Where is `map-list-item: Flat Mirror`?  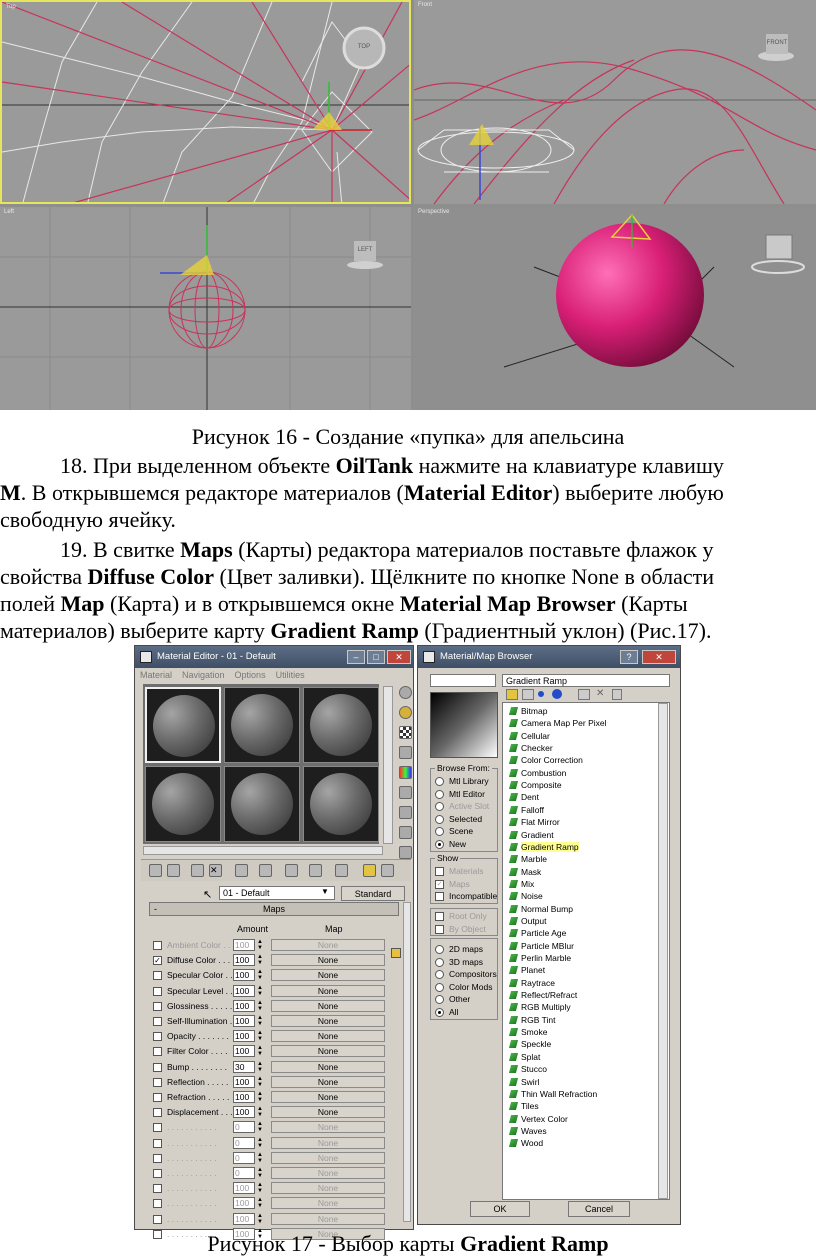
map-list-item: Flat Mirror is located at coordinates (534, 822).